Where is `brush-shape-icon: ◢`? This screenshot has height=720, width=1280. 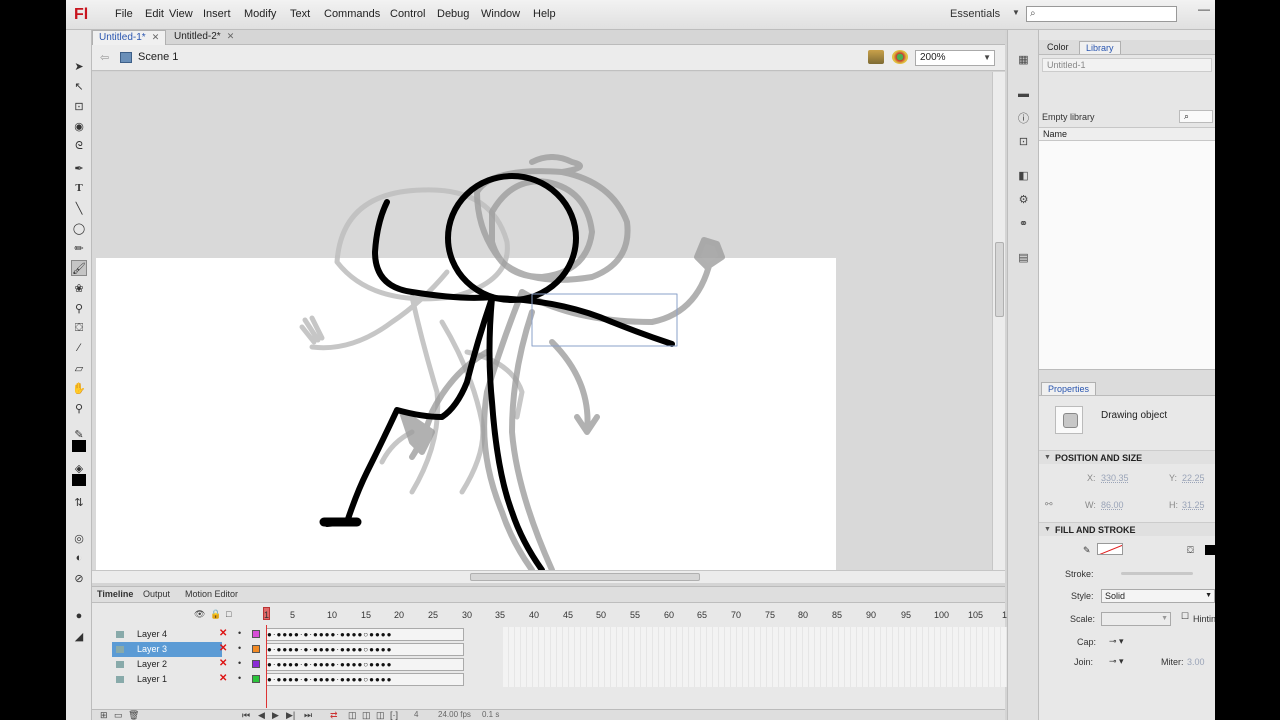
brush-shape-icon: ◢ is located at coordinates (79, 636).